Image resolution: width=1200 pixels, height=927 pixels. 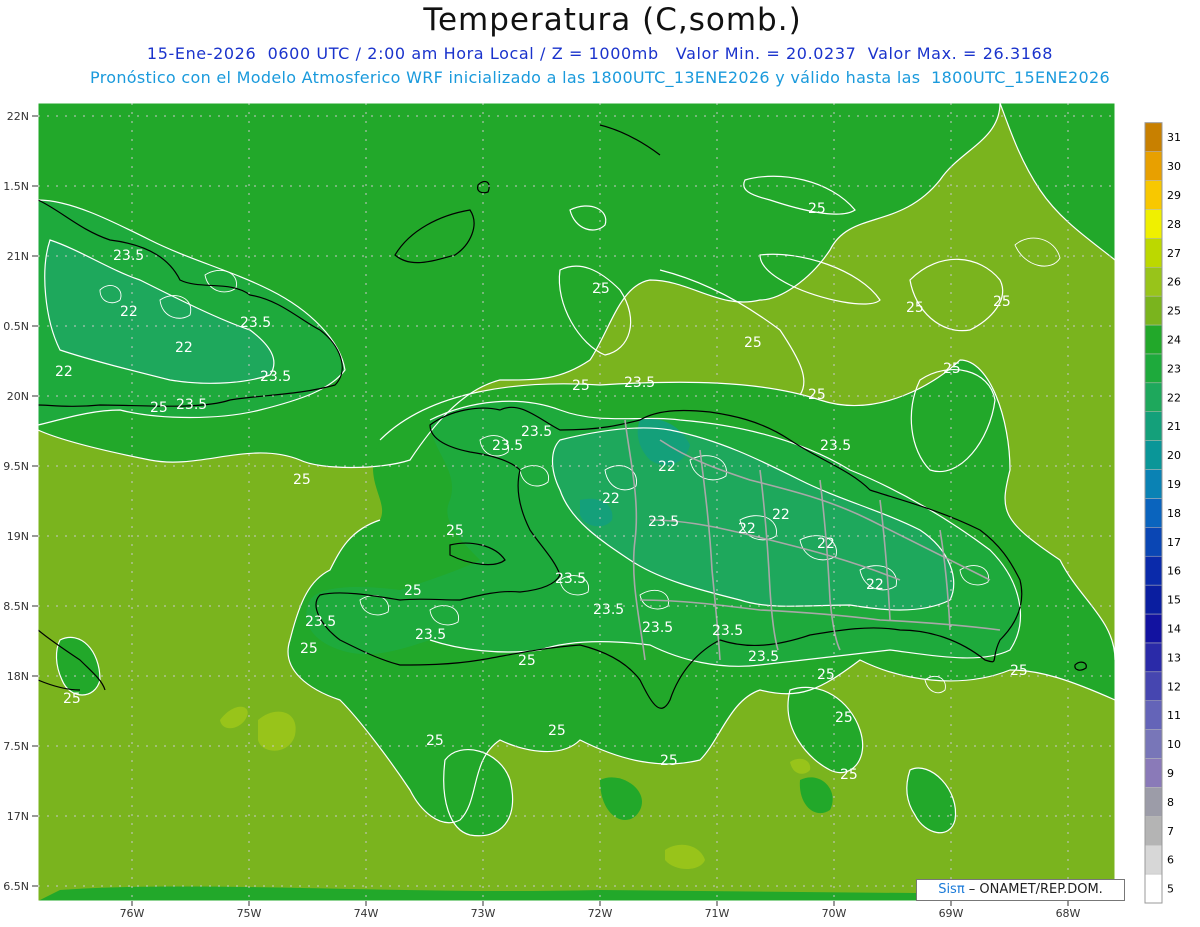 I want to click on colorbar-label: 5, so click(x=1170, y=889).